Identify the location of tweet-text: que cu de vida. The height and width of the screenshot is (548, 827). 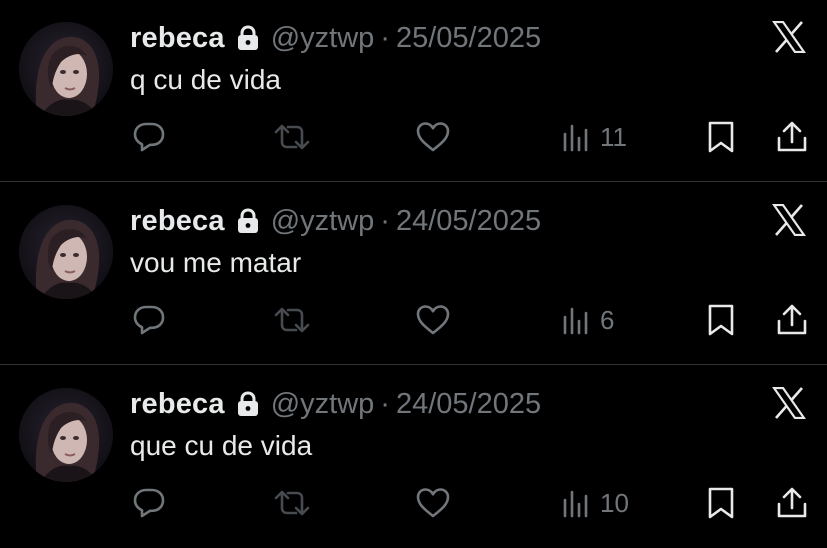
(221, 445).